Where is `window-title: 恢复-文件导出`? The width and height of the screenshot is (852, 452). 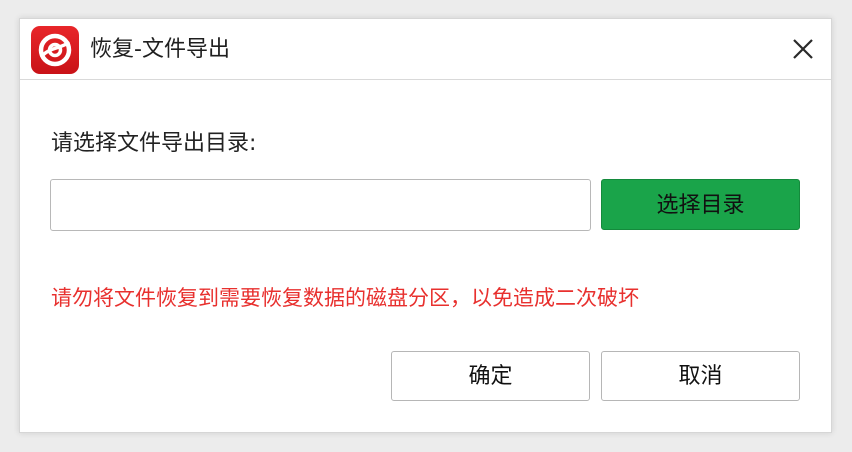 window-title: 恢复-文件导出 is located at coordinates (160, 49).